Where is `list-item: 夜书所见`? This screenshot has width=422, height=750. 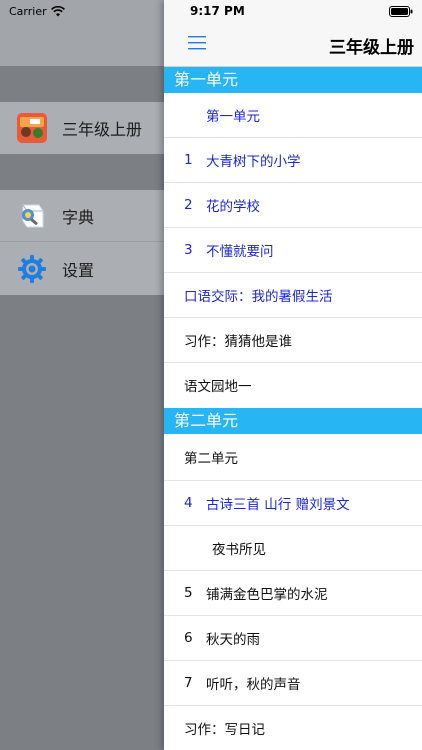
list-item: 夜书所见 is located at coordinates (293, 548).